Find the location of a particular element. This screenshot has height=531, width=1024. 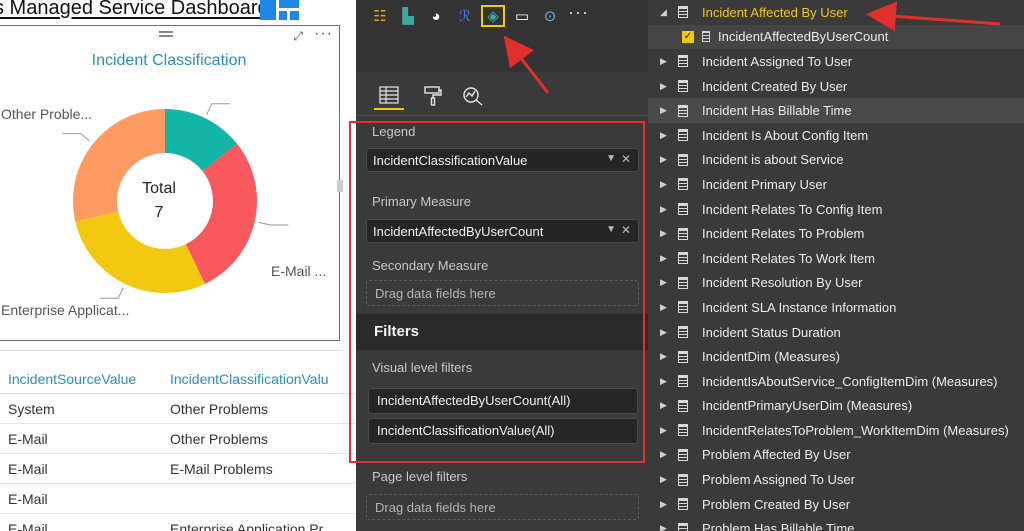

slice-leader-line is located at coordinates (218, 109).